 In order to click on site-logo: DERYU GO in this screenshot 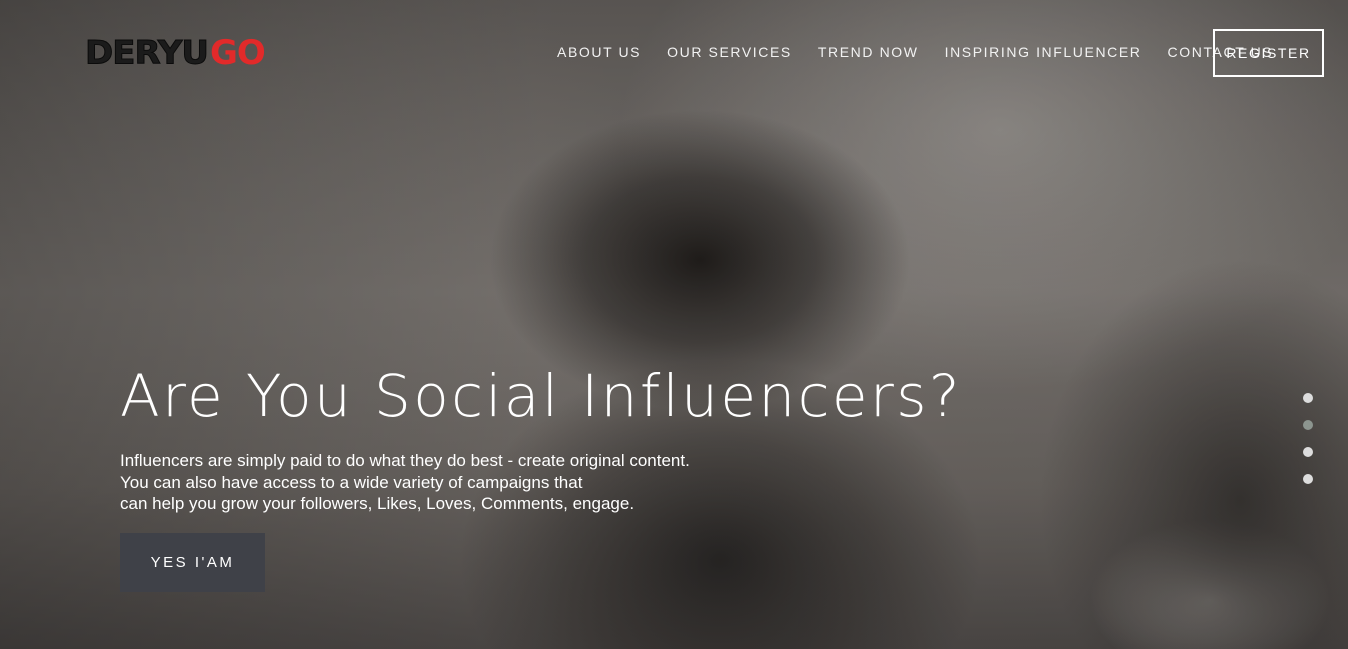, I will do `click(175, 53)`.